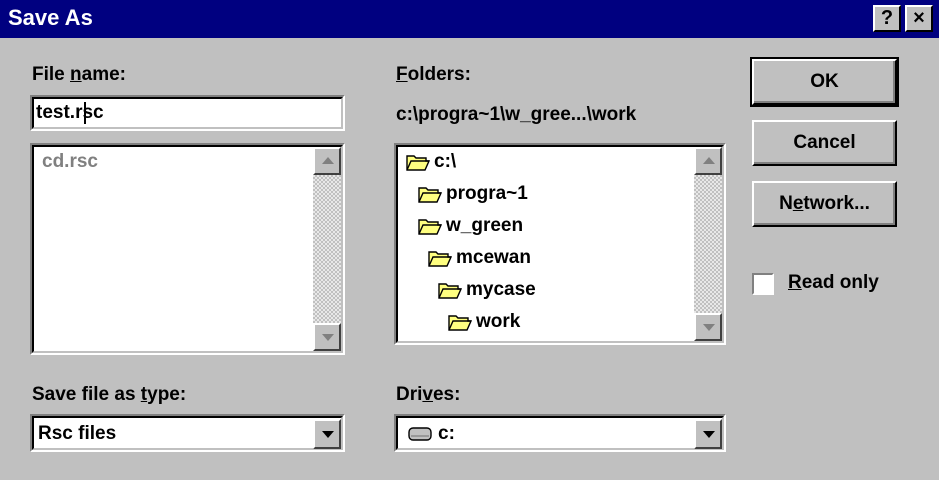  What do you see at coordinates (77, 433) in the screenshot?
I see `save-type-value: Rsc files` at bounding box center [77, 433].